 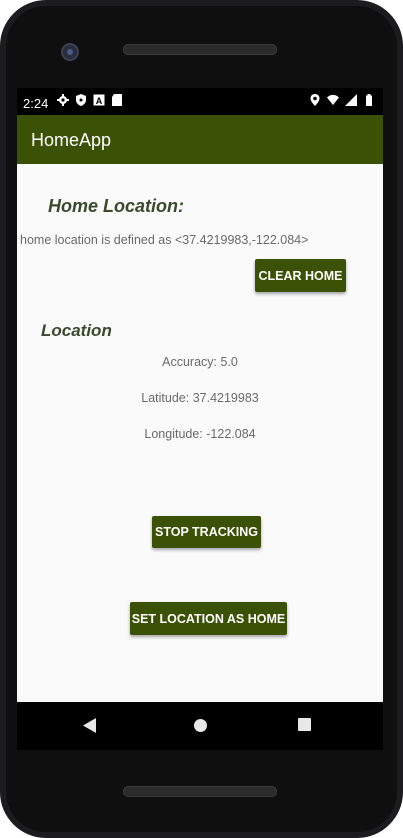 What do you see at coordinates (71, 140) in the screenshot?
I see `app-title: HomeApp` at bounding box center [71, 140].